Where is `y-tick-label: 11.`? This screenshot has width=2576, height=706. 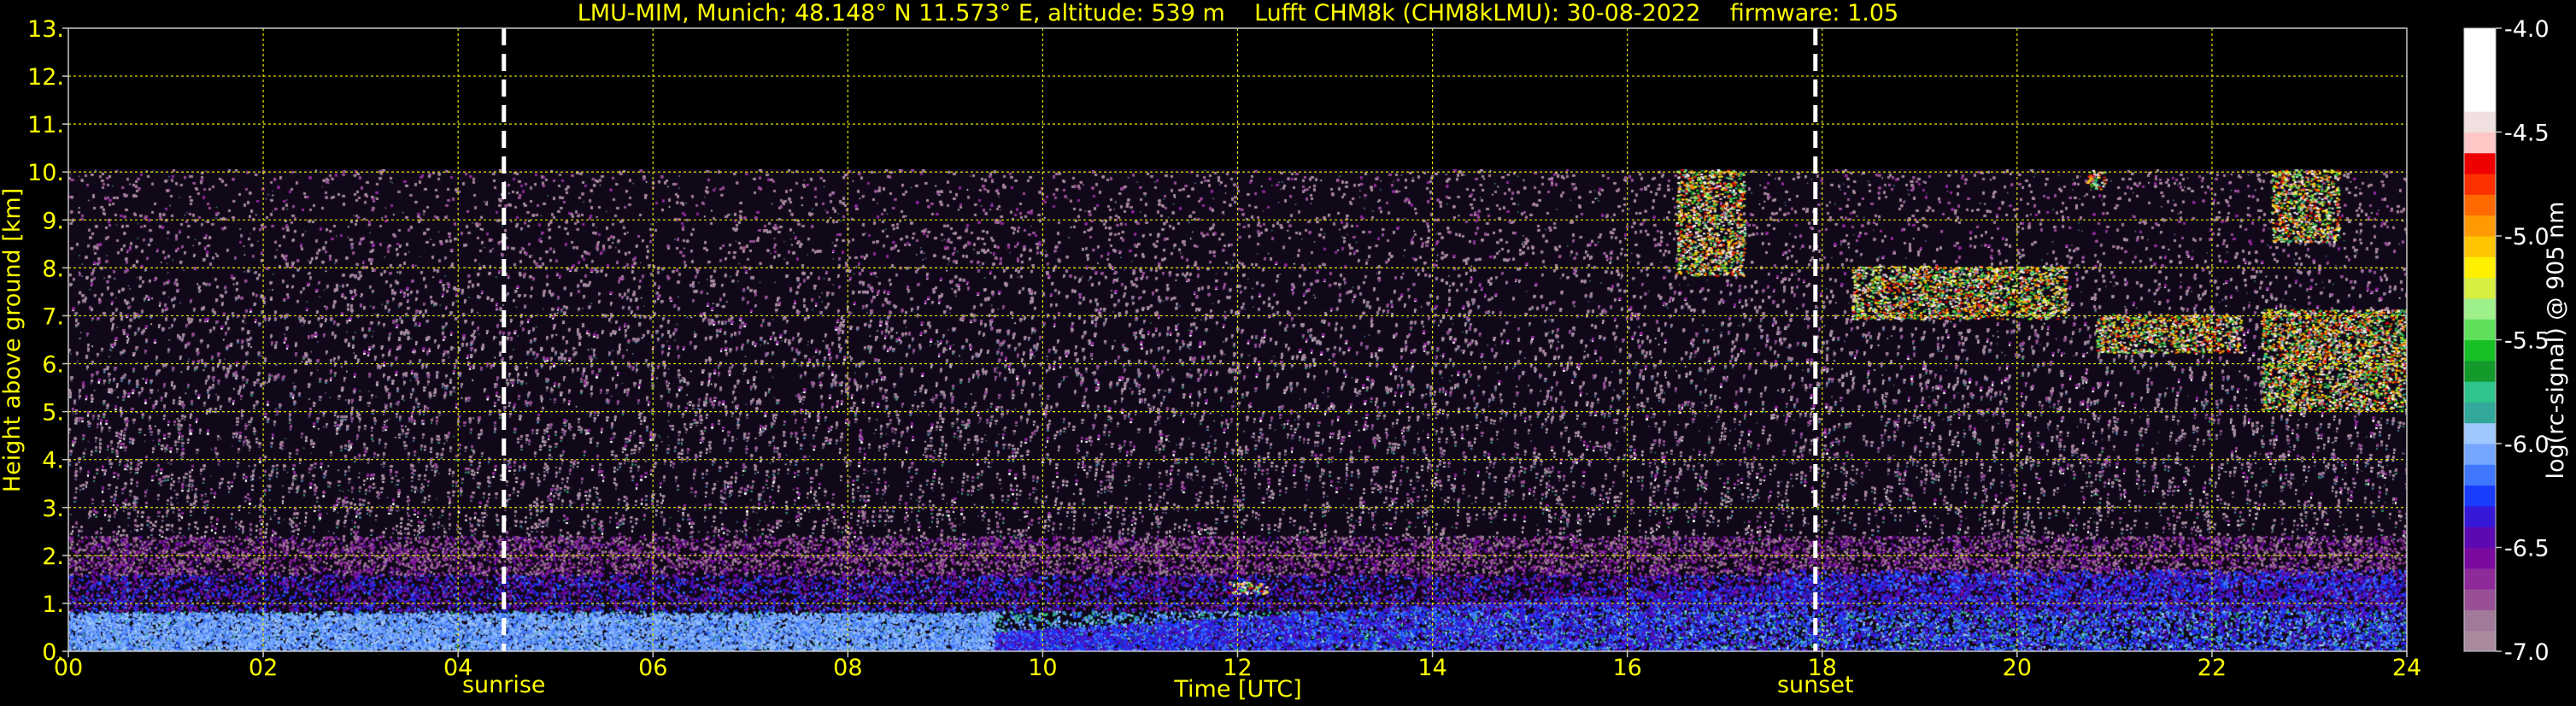 y-tick-label: 11. is located at coordinates (45, 125).